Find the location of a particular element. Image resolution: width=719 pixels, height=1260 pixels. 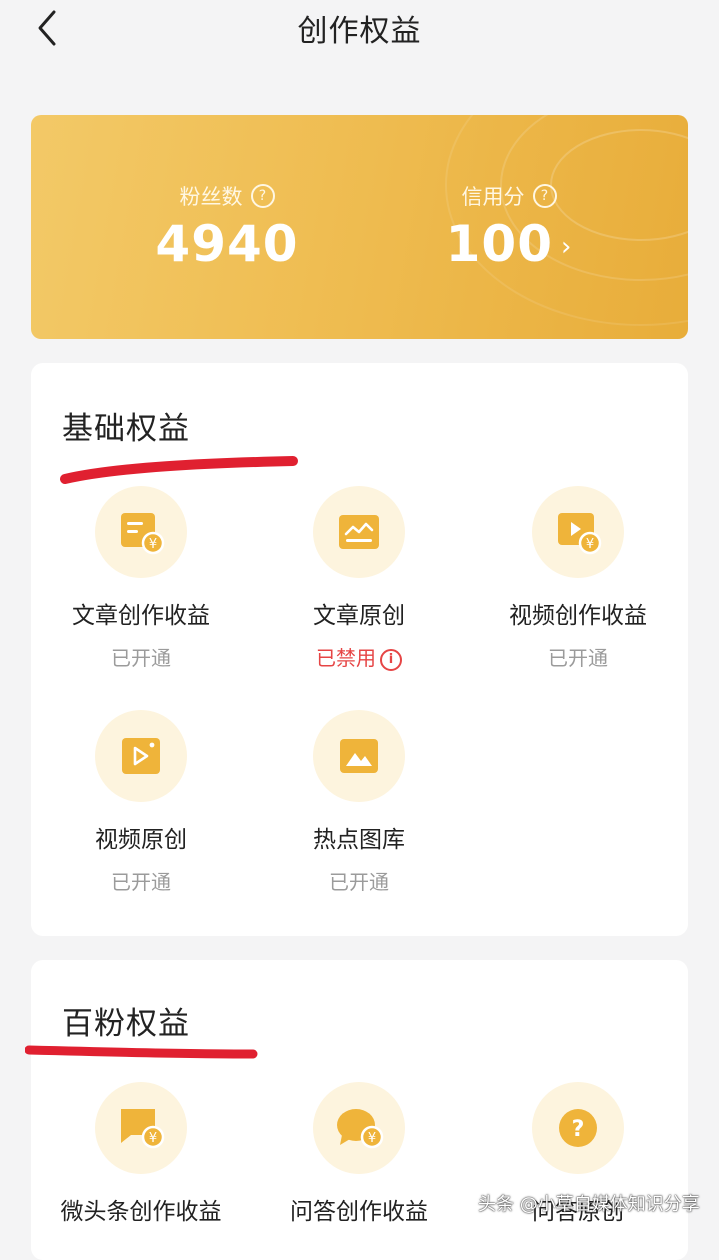

item-qa-income: ¥ 问答创作收益 is located at coordinates (359, 1154).